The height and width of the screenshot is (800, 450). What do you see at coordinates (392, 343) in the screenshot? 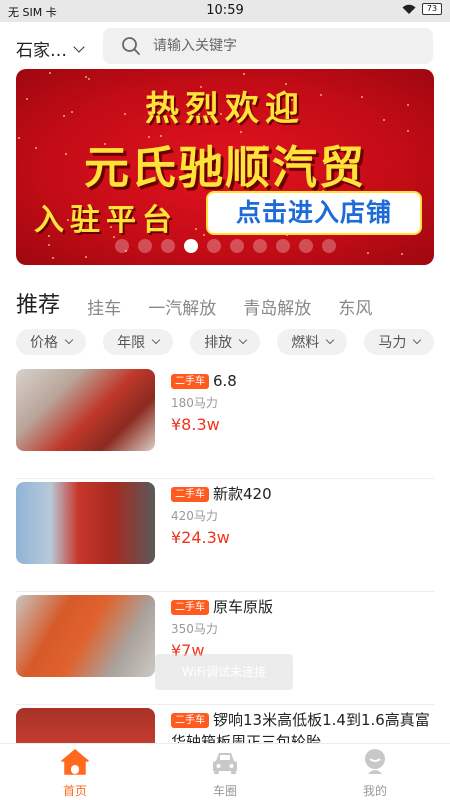
I see `filter-label: 马力` at bounding box center [392, 343].